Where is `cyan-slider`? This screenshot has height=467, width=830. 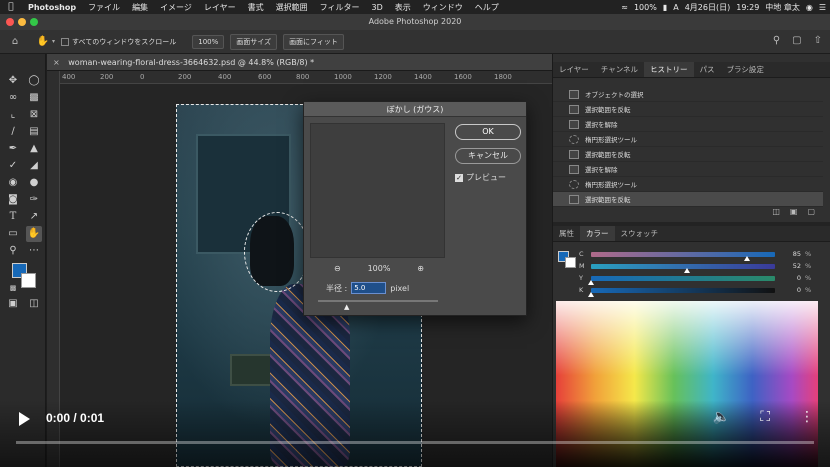 cyan-slider is located at coordinates (683, 256).